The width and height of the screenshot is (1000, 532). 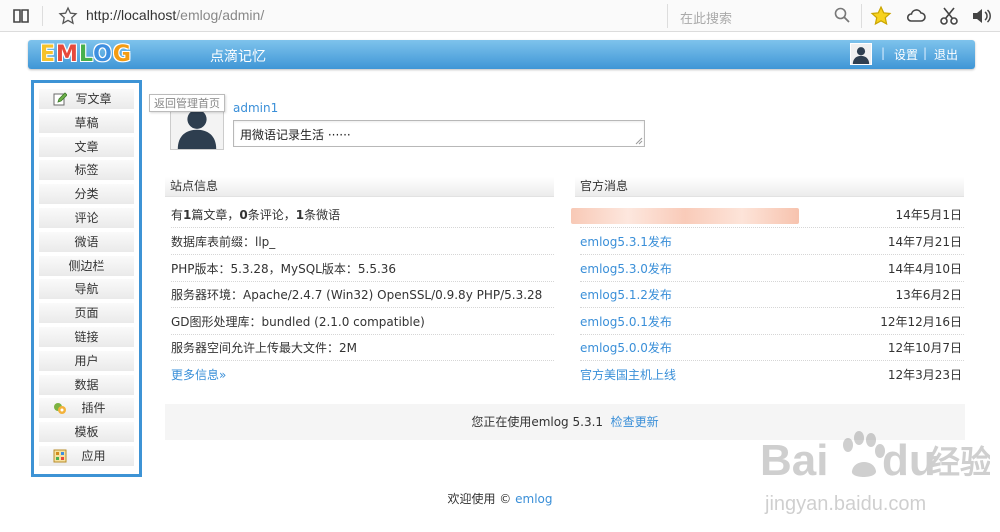 I want to click on sidebar-item-label: 模板, so click(x=86, y=432).